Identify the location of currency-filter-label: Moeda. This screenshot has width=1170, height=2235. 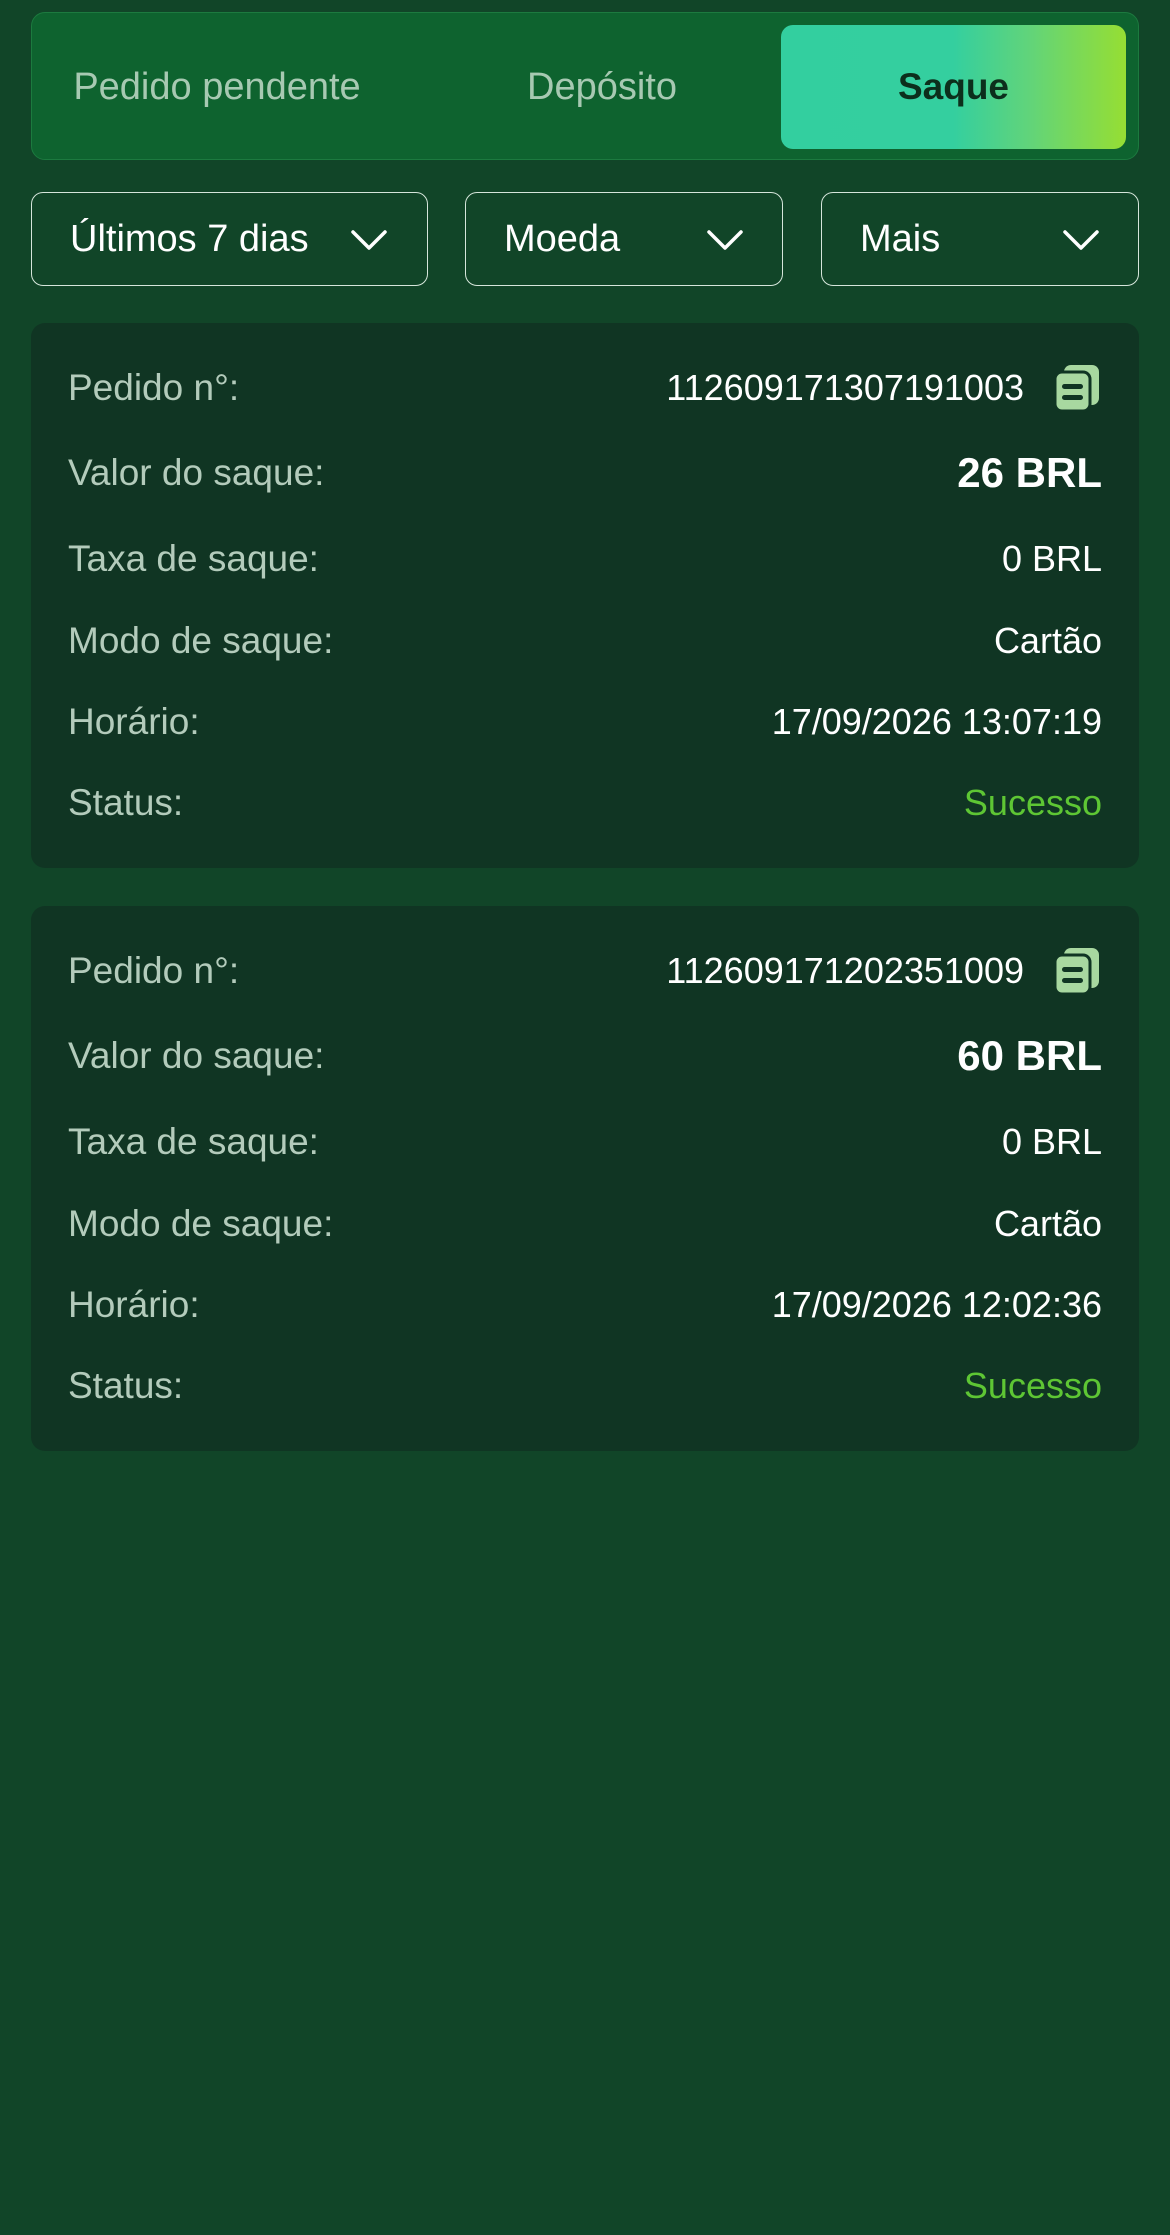
(562, 238).